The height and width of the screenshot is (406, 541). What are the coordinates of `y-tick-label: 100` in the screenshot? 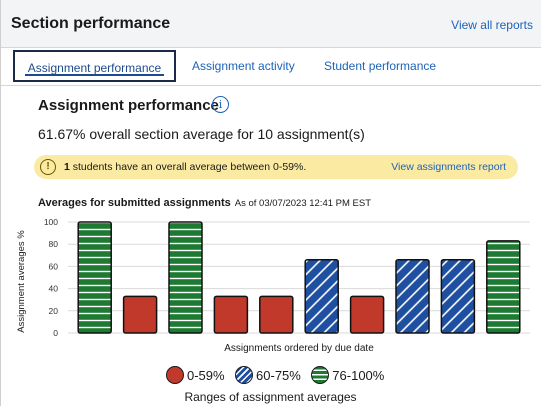 It's located at (51, 222).